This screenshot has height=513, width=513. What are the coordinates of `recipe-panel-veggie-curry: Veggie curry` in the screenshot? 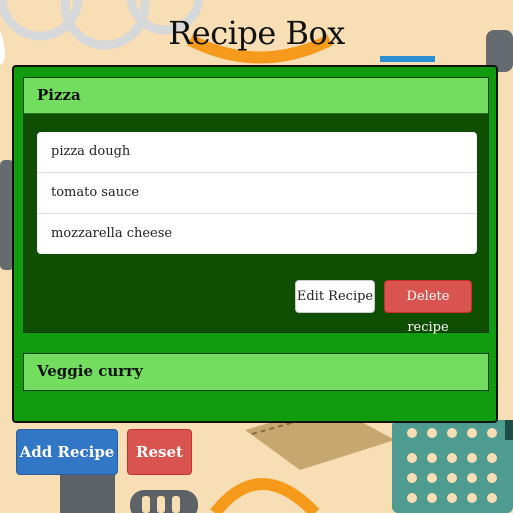 It's located at (256, 372).